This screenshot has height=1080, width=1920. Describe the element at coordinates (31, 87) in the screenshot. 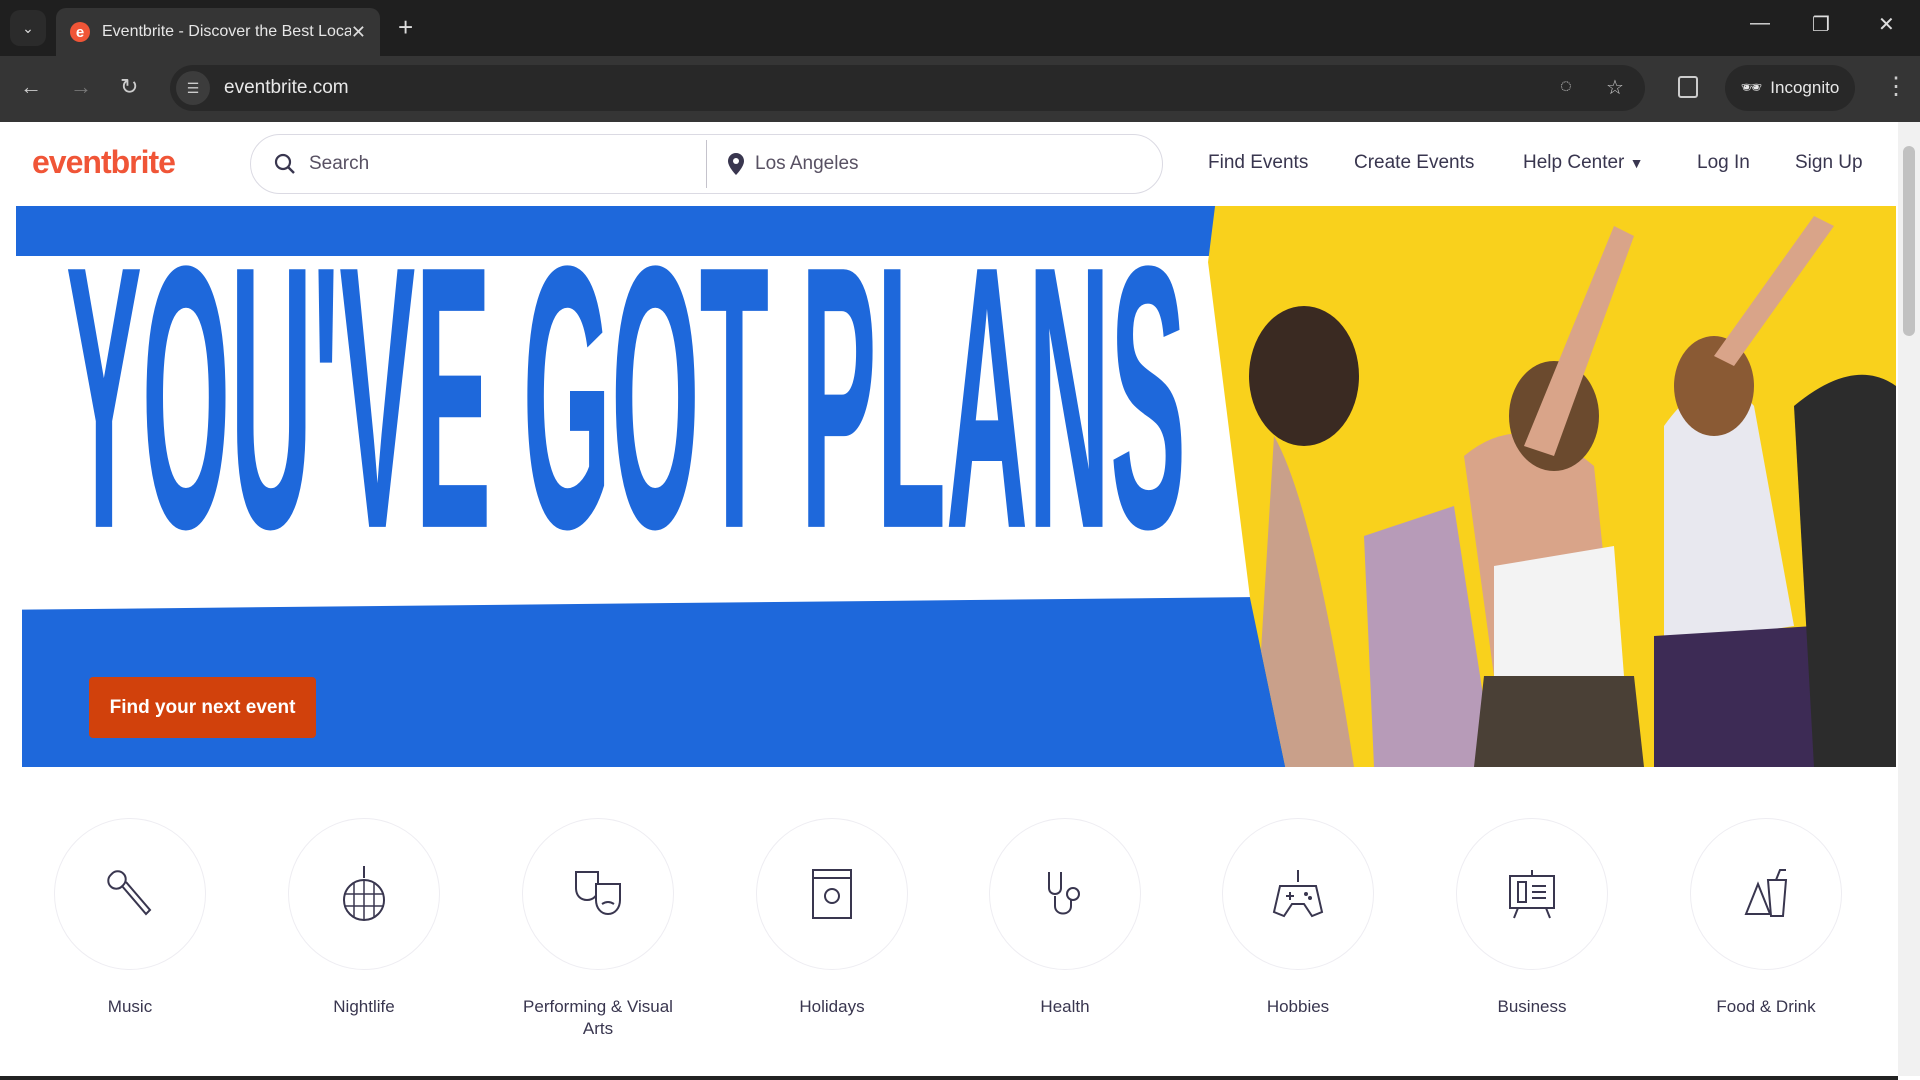

I see `back-button: ←` at that location.